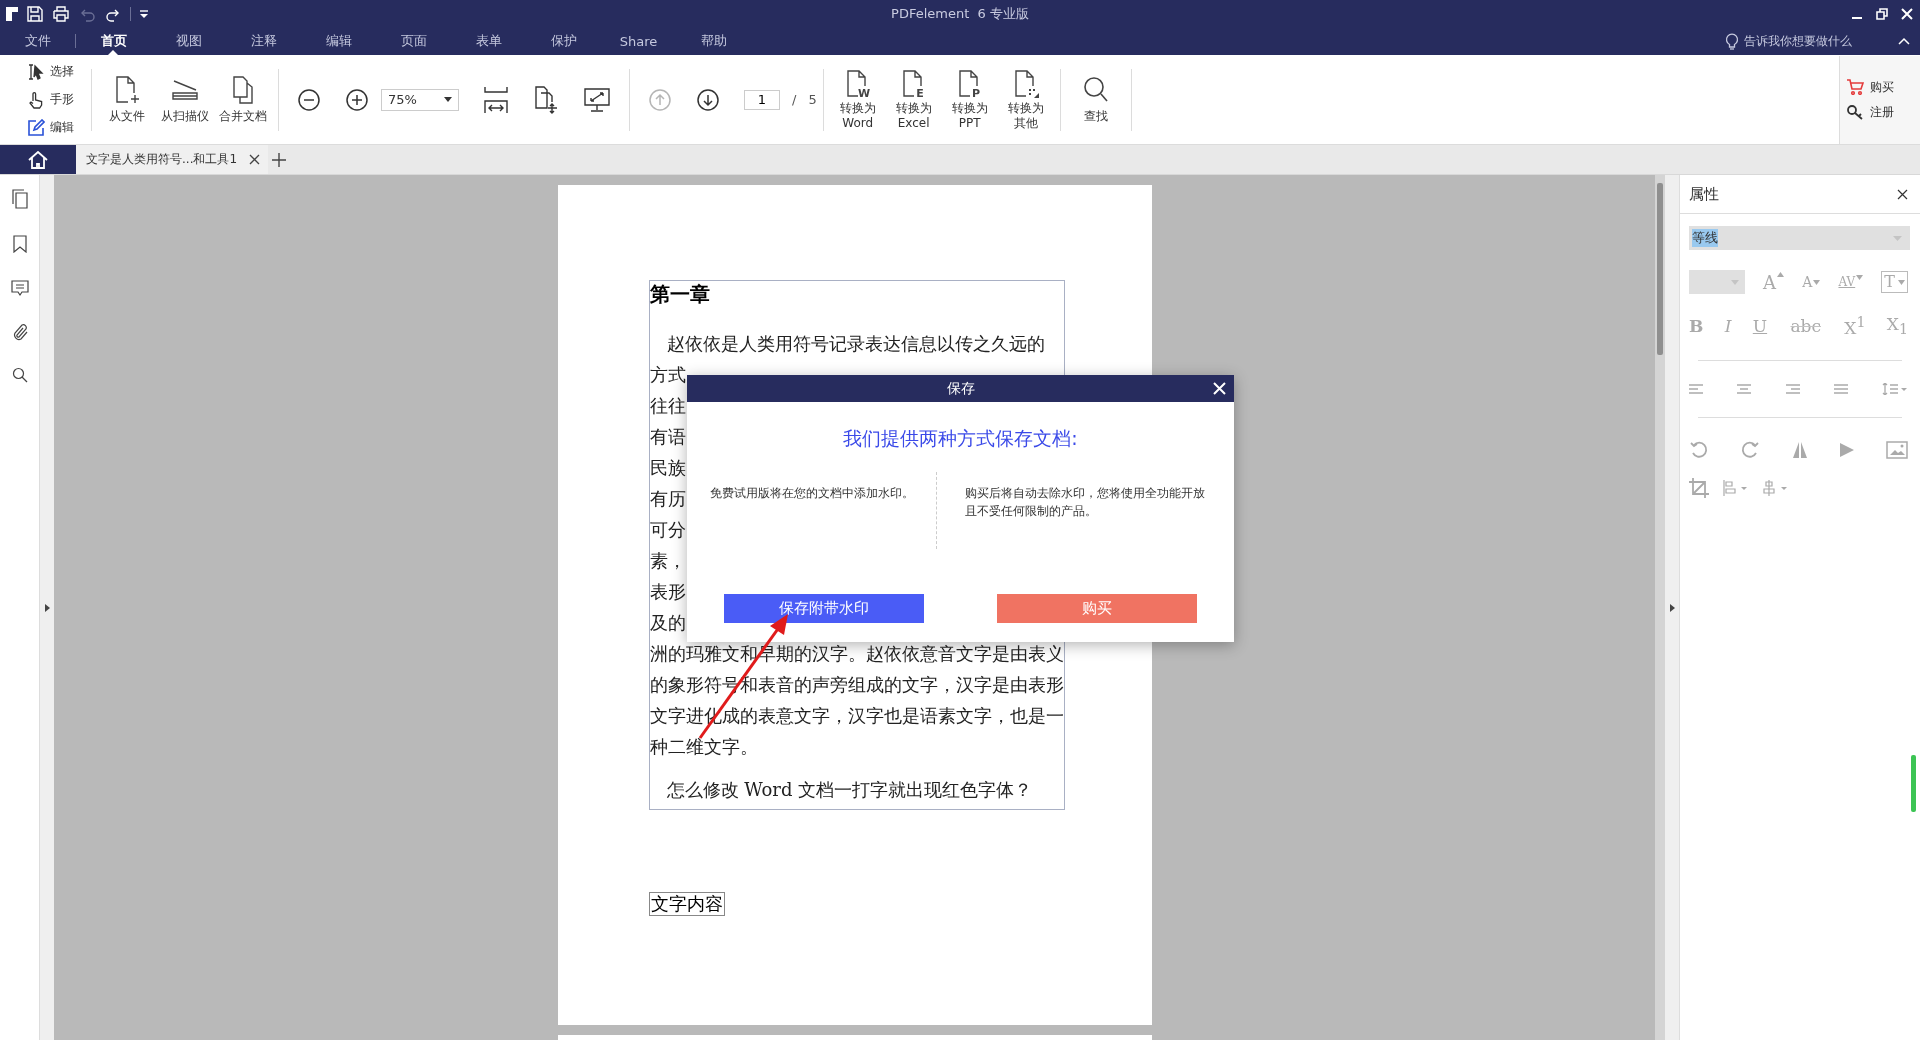  Describe the element at coordinates (969, 99) in the screenshot. I see `convert-button: P 转换为 PPT` at that location.